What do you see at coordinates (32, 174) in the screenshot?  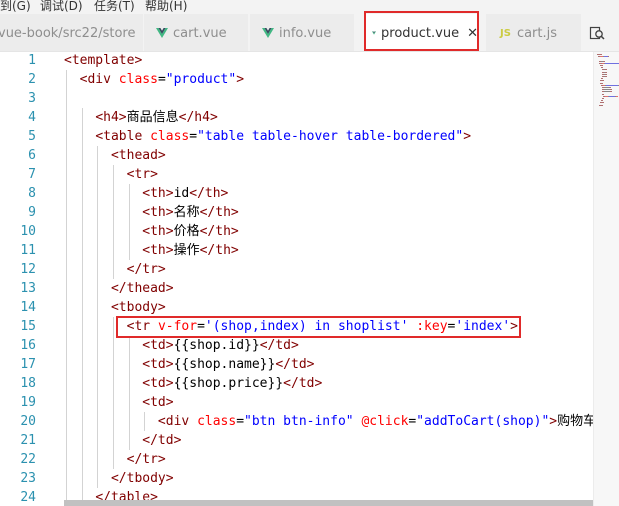 I see `line-number: 7` at bounding box center [32, 174].